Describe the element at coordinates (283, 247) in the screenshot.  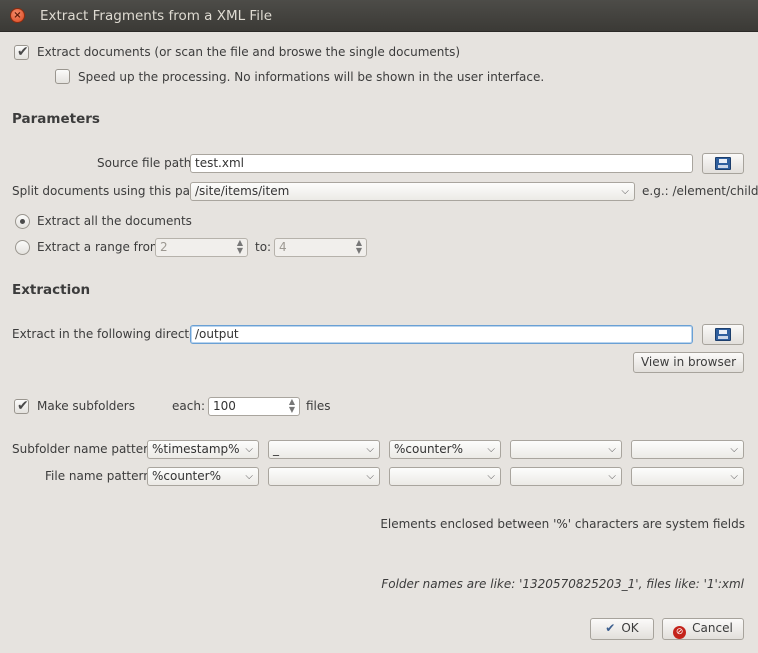
I see `range-to-value: 4` at that location.